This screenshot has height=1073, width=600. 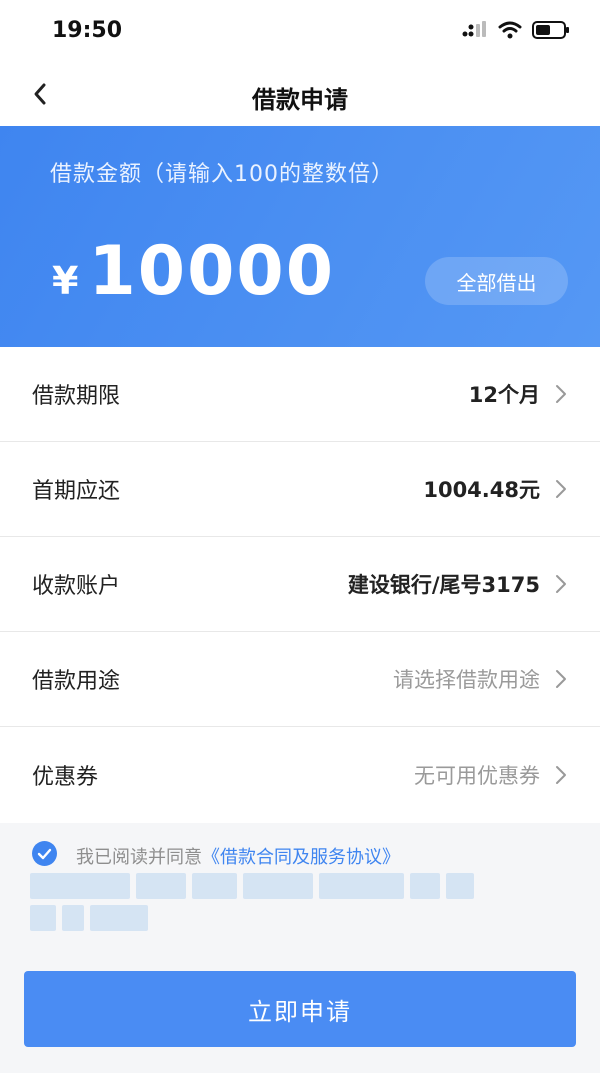 I want to click on row-loan-purpose: 借款用途 请选择借款用途, so click(x=300, y=679).